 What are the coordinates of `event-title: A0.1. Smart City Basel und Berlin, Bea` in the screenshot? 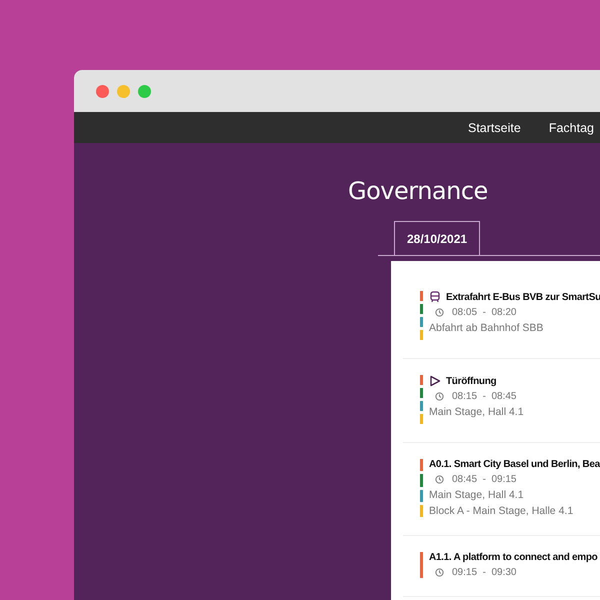 It's located at (514, 464).